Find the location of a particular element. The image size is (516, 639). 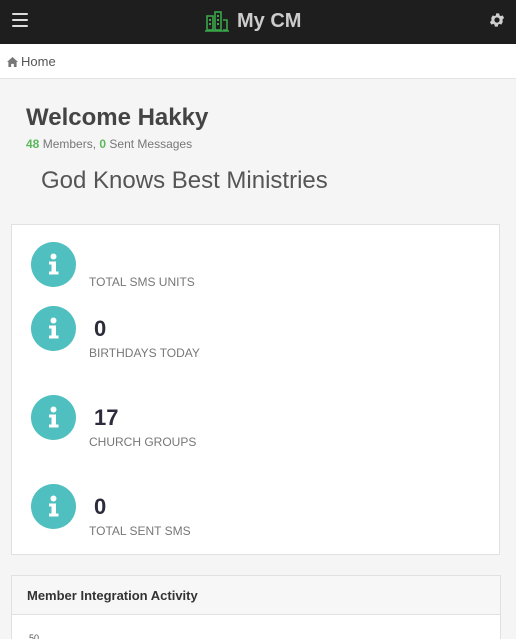

stat-label: BIRTHDAYS TODAY is located at coordinates (144, 353).